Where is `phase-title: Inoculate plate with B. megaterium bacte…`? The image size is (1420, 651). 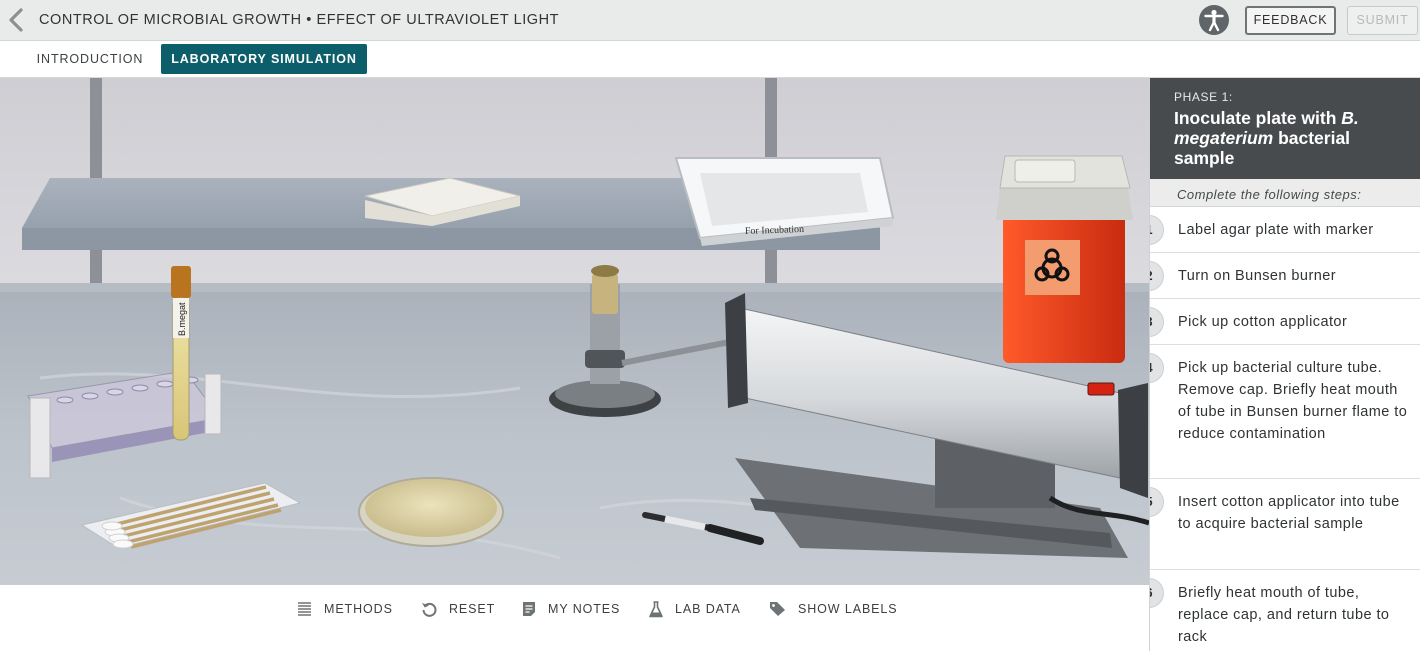 phase-title: Inoculate plate with B. megaterium bacte… is located at coordinates (1289, 138).